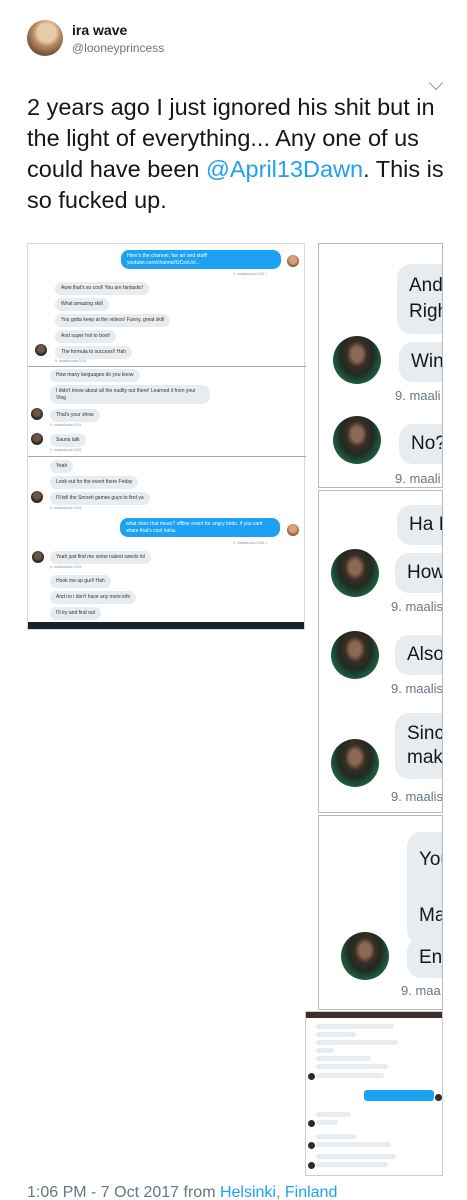  Describe the element at coordinates (94, 482) in the screenshot. I see `chat-bubble: Look out for the event there Friday` at that location.